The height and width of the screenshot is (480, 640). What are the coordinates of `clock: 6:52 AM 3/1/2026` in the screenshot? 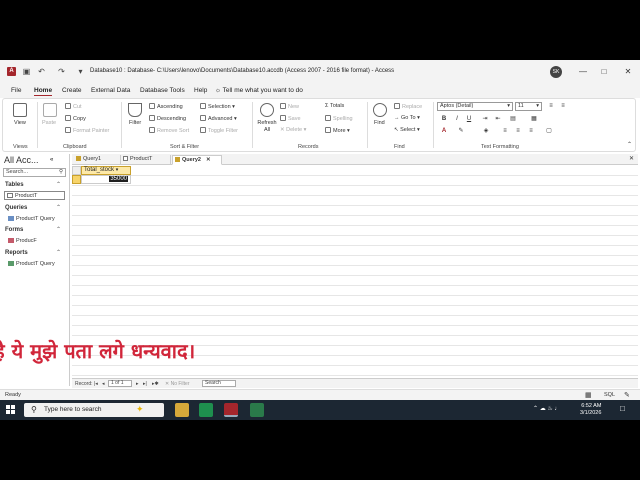 It's located at (590, 410).